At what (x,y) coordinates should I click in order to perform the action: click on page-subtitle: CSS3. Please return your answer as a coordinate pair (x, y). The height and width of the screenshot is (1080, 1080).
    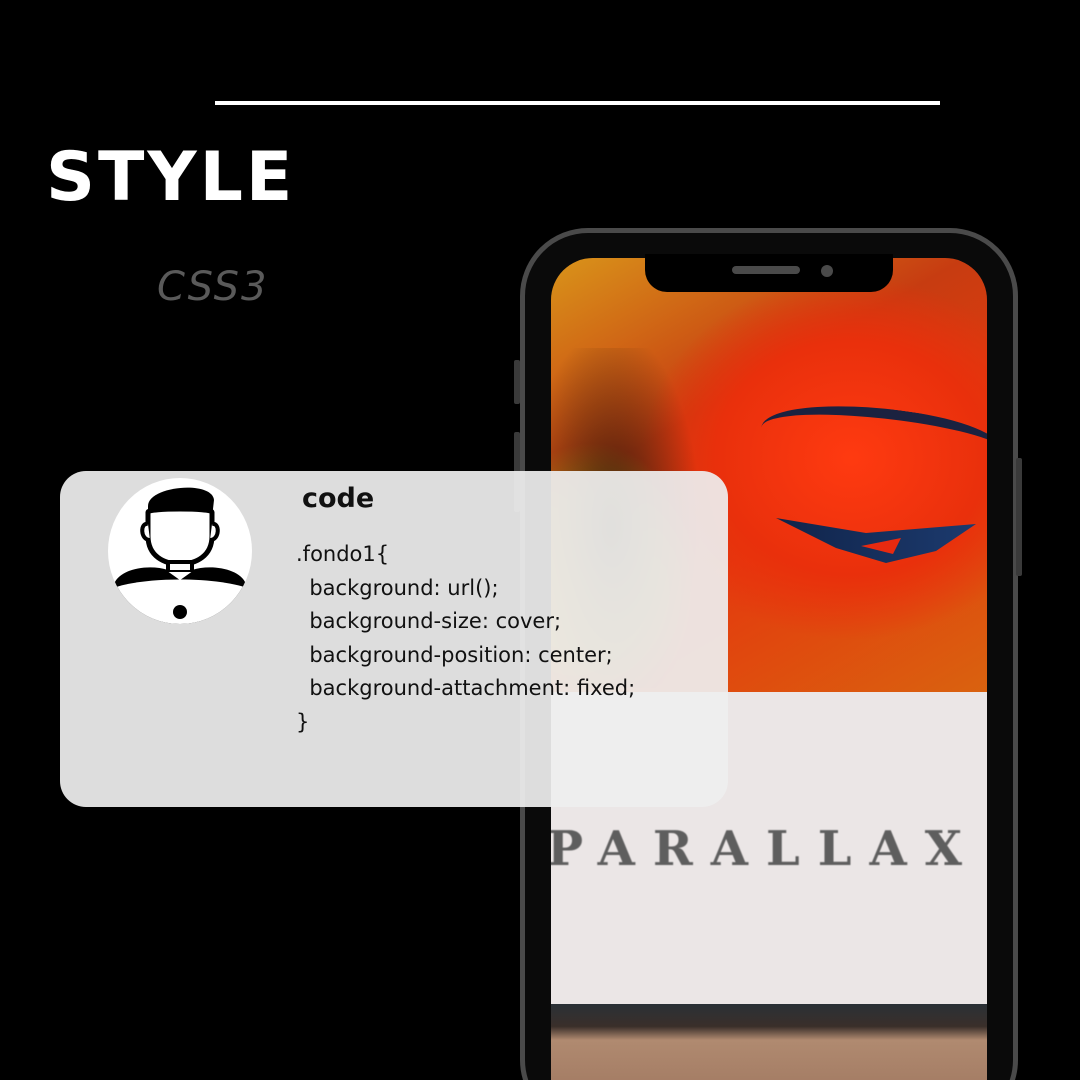
    Looking at the image, I should click on (213, 287).